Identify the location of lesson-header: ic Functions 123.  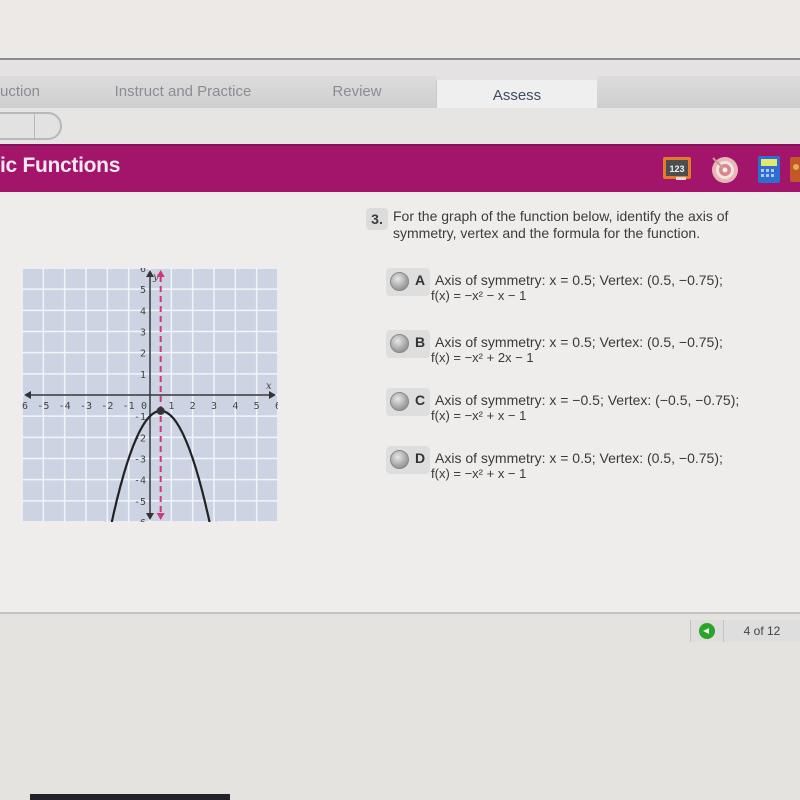
(400, 169).